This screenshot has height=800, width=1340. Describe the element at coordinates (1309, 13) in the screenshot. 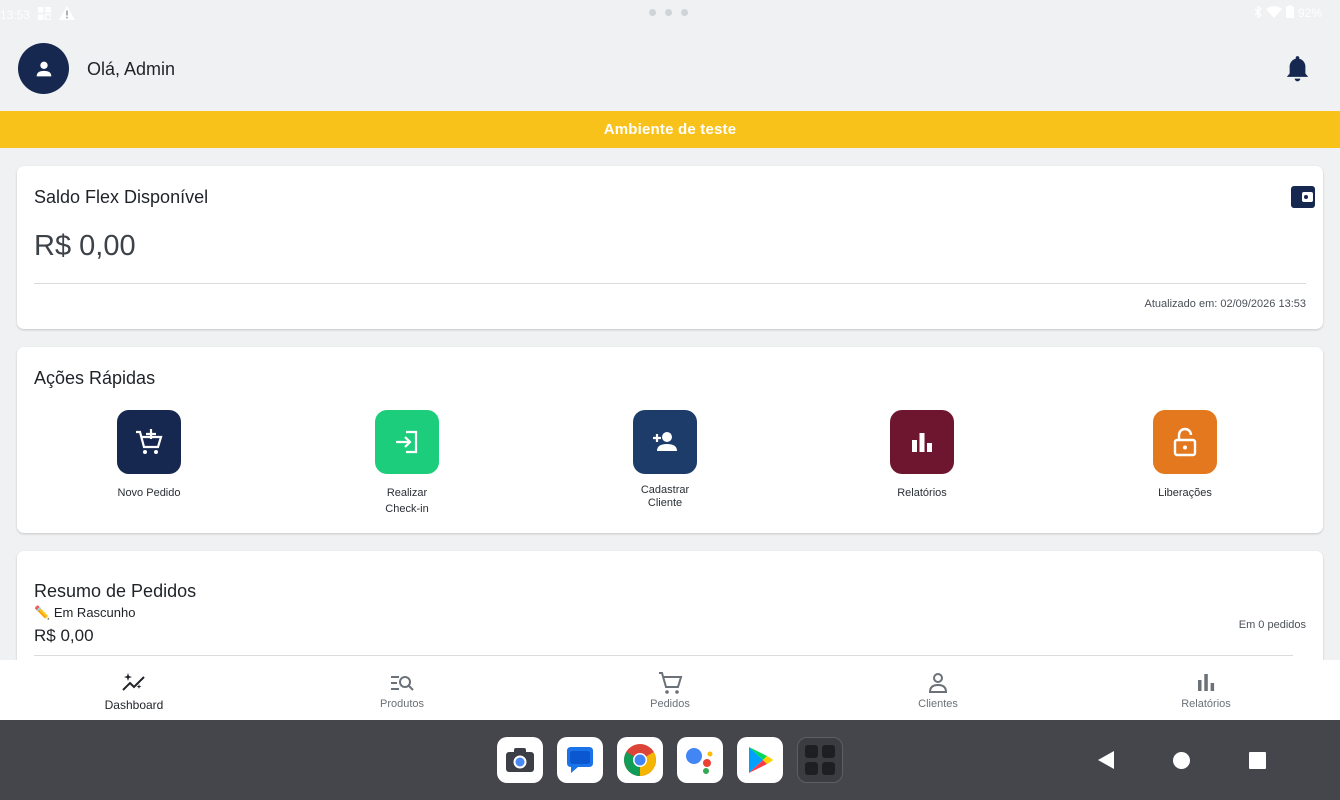

I see `battery-percent: 92%` at that location.